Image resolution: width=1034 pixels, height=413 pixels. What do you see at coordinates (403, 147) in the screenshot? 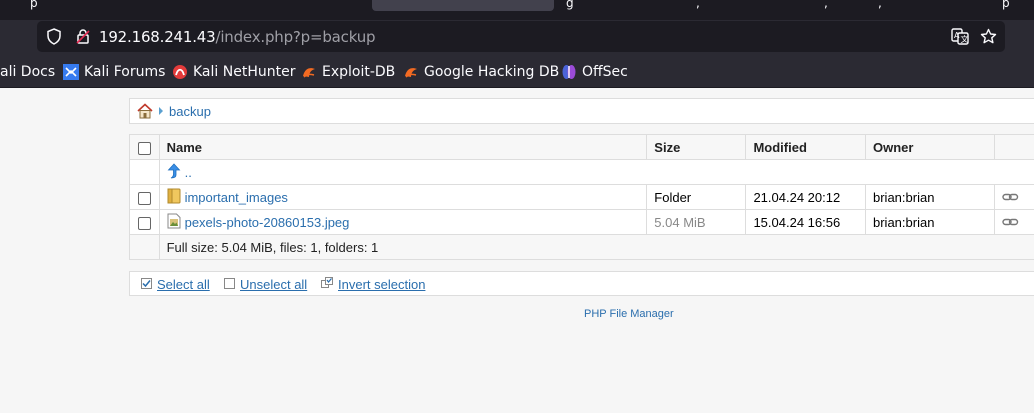
I see `column-header-name: Name` at bounding box center [403, 147].